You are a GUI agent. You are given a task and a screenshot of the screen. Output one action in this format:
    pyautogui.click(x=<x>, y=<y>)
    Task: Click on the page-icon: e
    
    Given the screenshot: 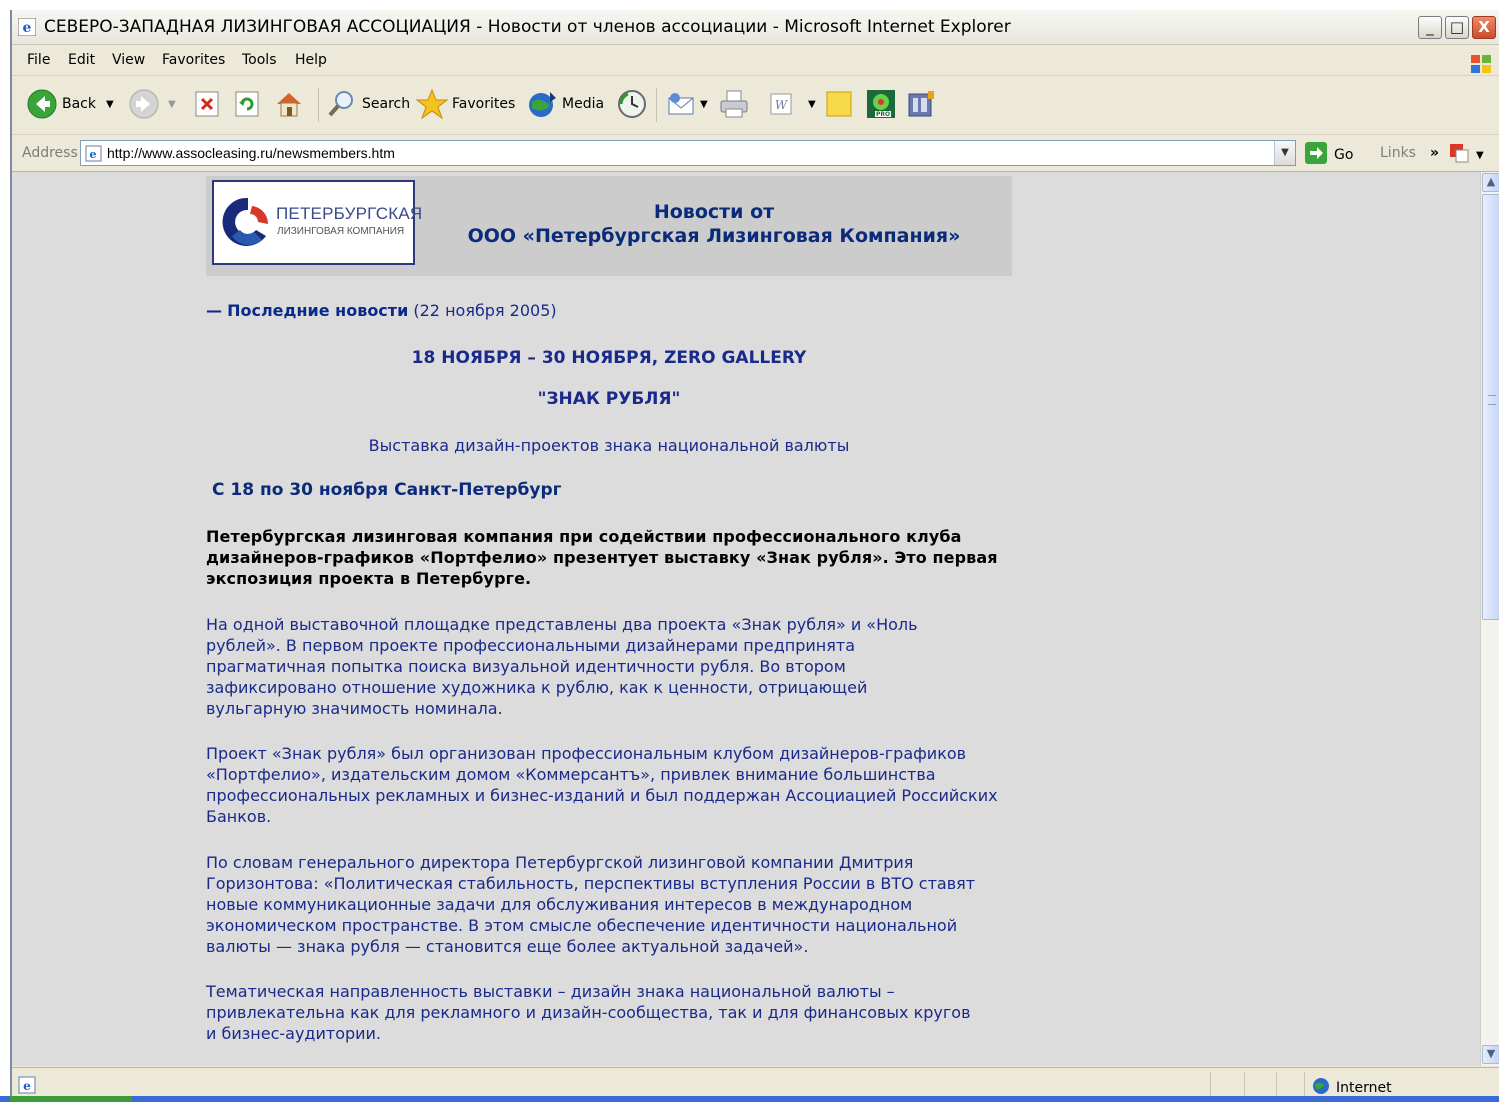 What is the action you would take?
    pyautogui.click(x=93, y=153)
    